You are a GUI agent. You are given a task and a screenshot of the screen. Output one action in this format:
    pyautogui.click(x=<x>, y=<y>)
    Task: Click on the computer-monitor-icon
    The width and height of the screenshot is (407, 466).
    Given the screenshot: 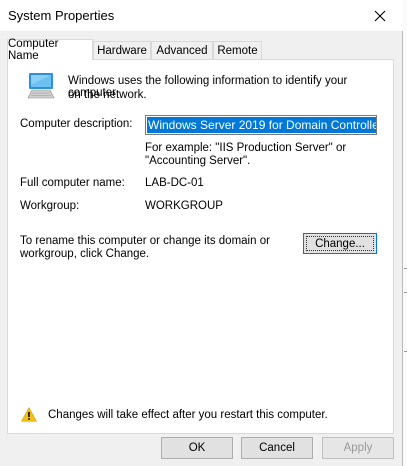 What is the action you would take?
    pyautogui.click(x=41, y=86)
    